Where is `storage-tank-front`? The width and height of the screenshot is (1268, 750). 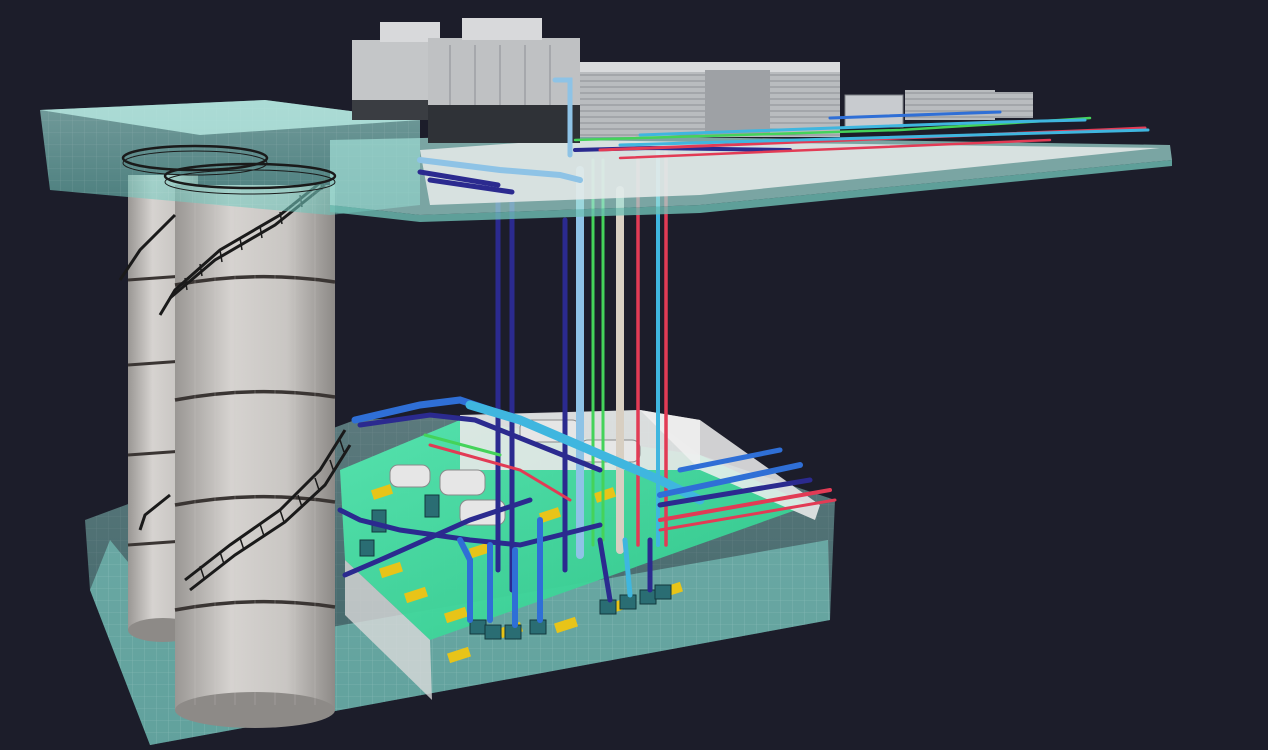 storage-tank-front is located at coordinates (255, 456).